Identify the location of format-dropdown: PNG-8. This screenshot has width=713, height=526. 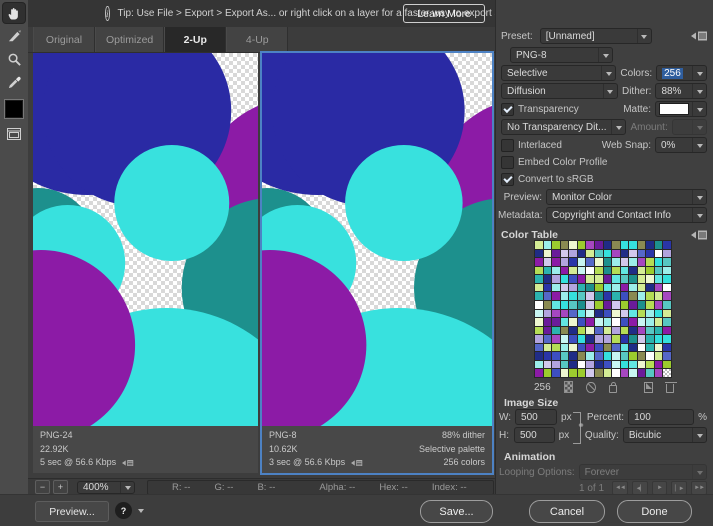
(561, 55).